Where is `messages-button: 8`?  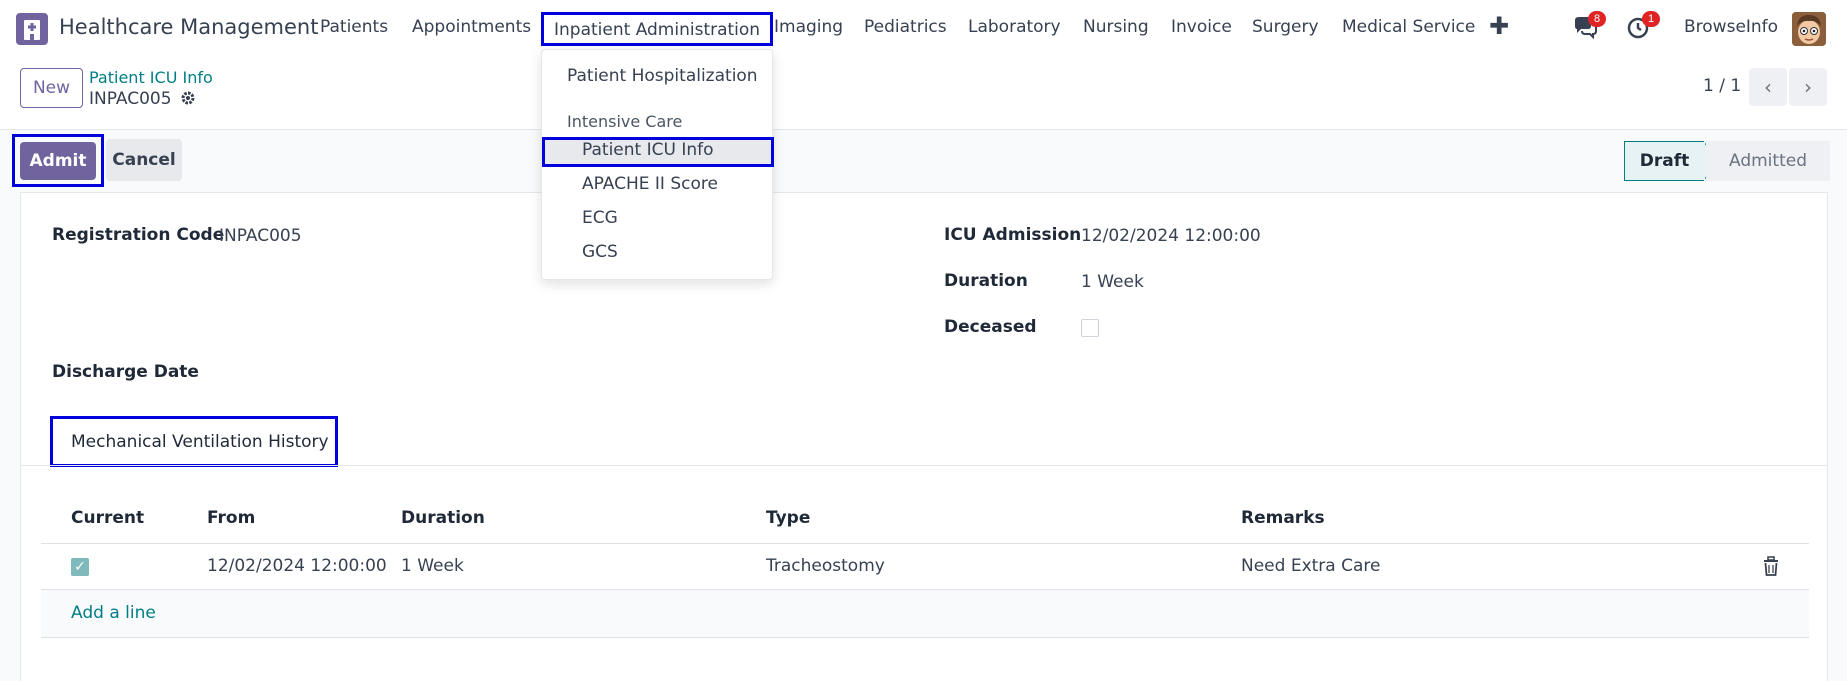
messages-button: 8 is located at coordinates (1589, 26).